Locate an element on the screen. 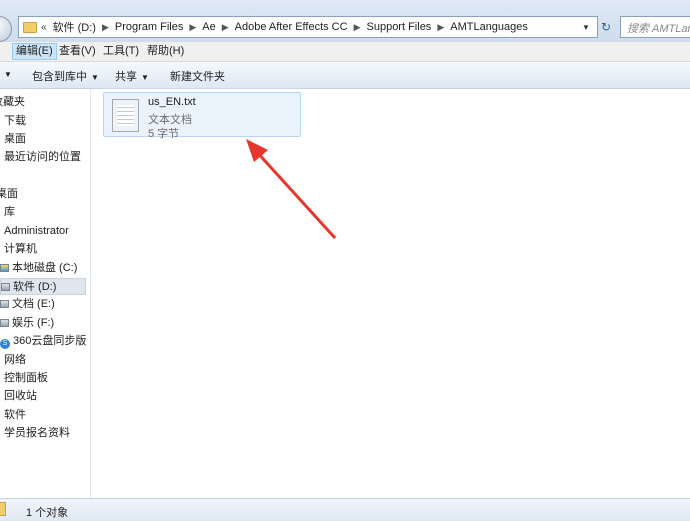 The image size is (690, 521). file-name: us_EN.txt is located at coordinates (172, 102).